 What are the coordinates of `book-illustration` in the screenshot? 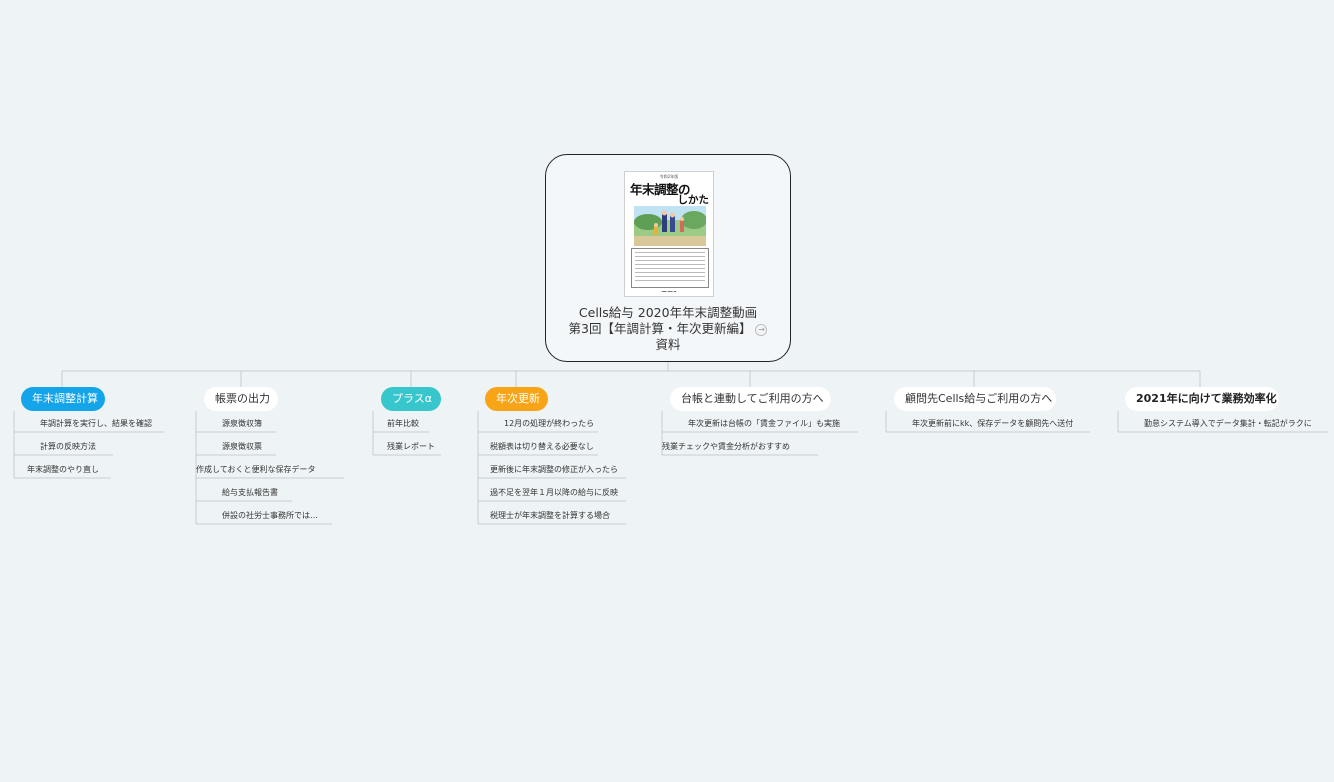 It's located at (670, 226).